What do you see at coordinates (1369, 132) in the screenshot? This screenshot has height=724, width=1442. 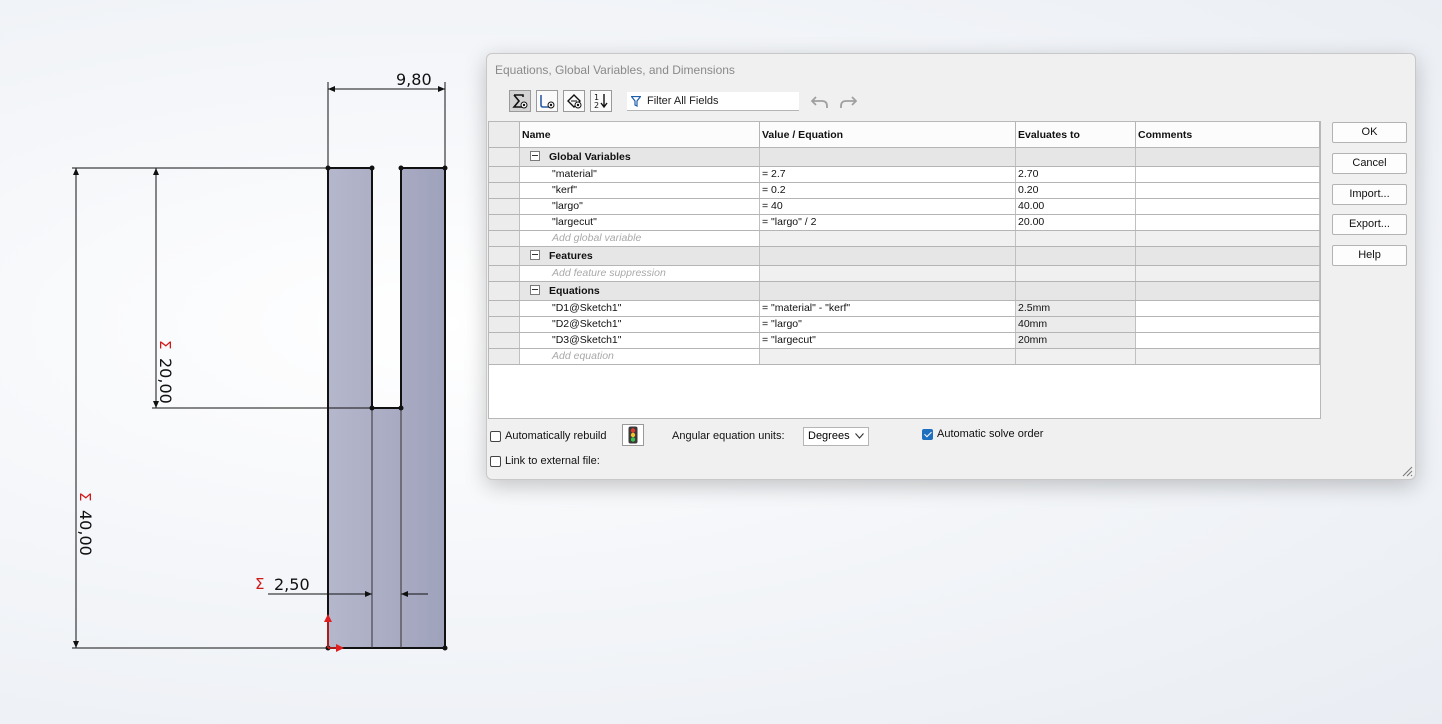 I see `ok-button: OK` at bounding box center [1369, 132].